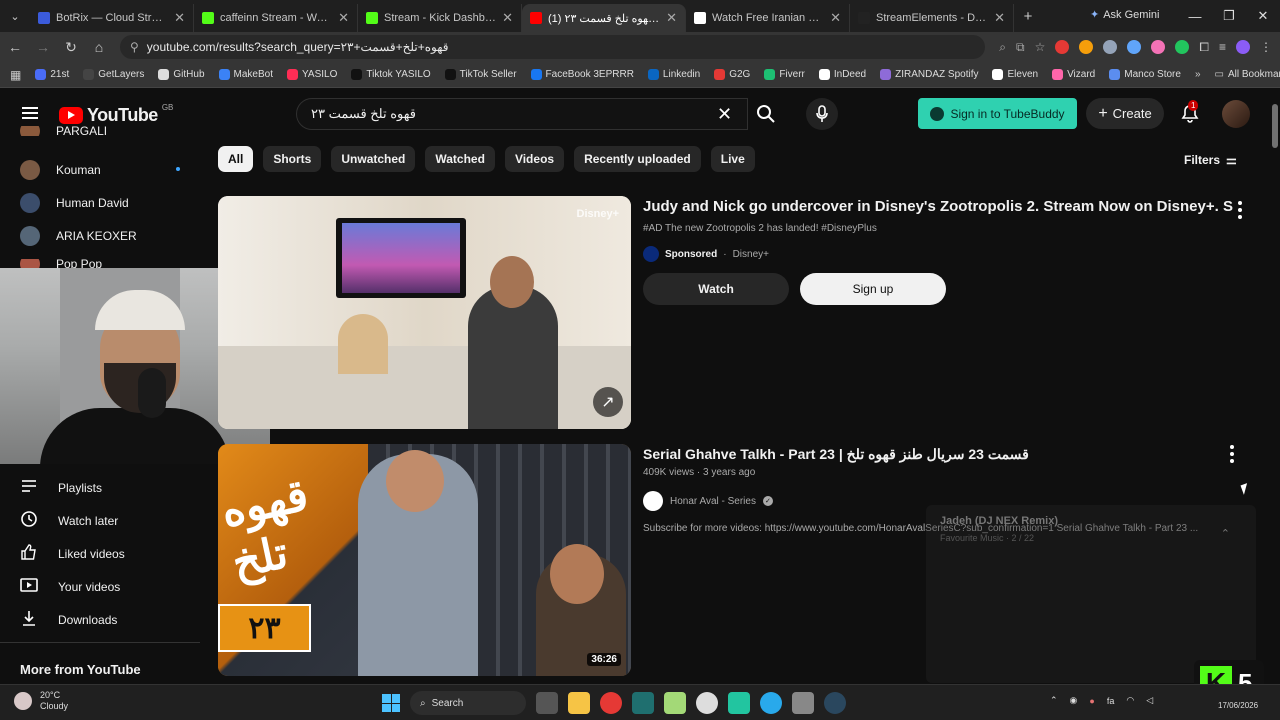 Image resolution: width=1280 pixels, height=720 pixels. What do you see at coordinates (1225, 533) in the screenshot?
I see `miniplayer-expand-chevron-icon: ⌃` at bounding box center [1225, 533].